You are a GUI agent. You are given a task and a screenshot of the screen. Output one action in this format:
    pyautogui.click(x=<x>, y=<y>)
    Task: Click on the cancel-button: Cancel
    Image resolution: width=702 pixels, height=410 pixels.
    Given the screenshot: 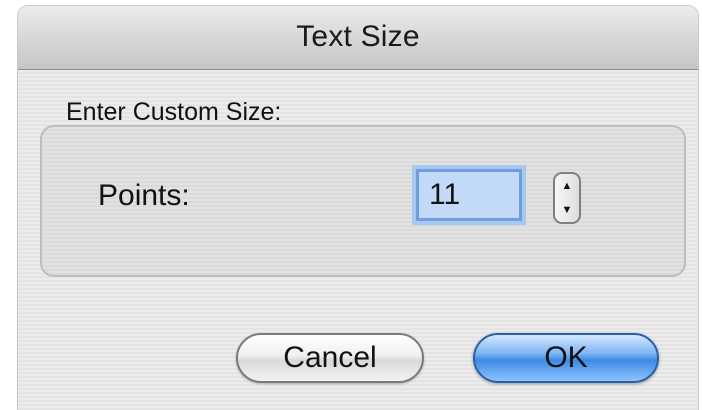 What is the action you would take?
    pyautogui.click(x=330, y=358)
    